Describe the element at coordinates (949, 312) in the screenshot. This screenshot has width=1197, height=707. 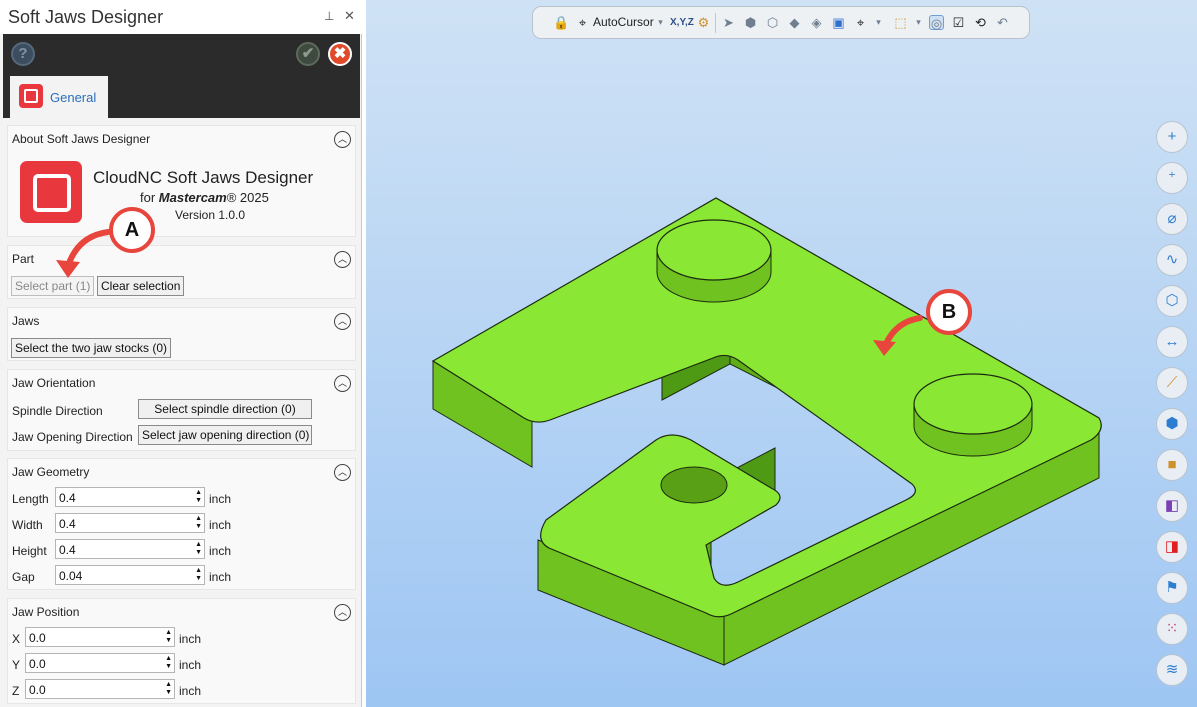
I see `callout-b: B` at that location.